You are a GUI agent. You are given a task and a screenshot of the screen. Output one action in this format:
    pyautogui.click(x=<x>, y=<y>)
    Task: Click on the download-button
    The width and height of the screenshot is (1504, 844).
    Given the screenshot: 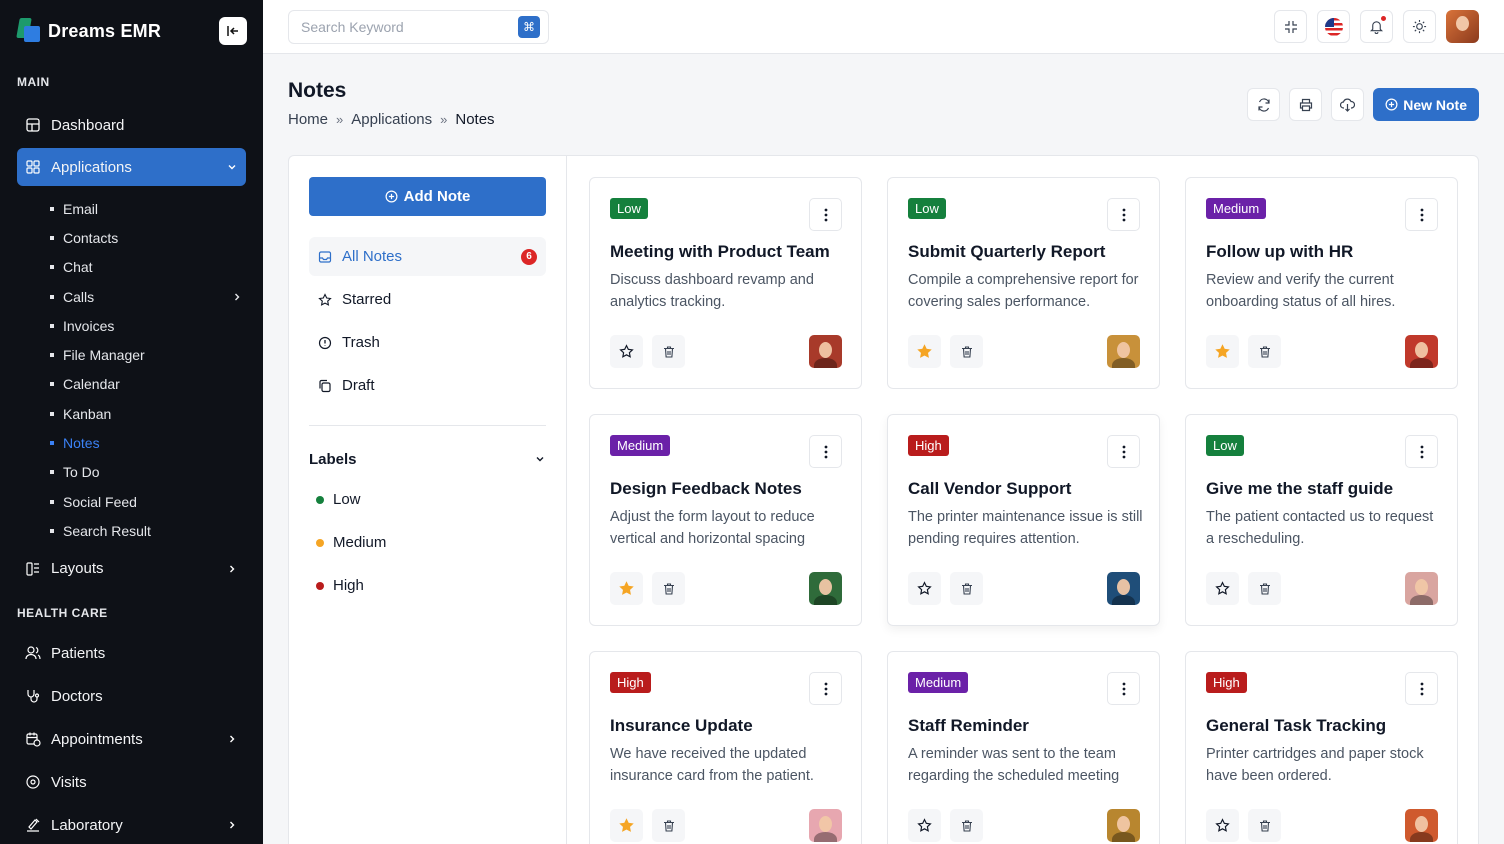 What is the action you would take?
    pyautogui.click(x=1348, y=104)
    